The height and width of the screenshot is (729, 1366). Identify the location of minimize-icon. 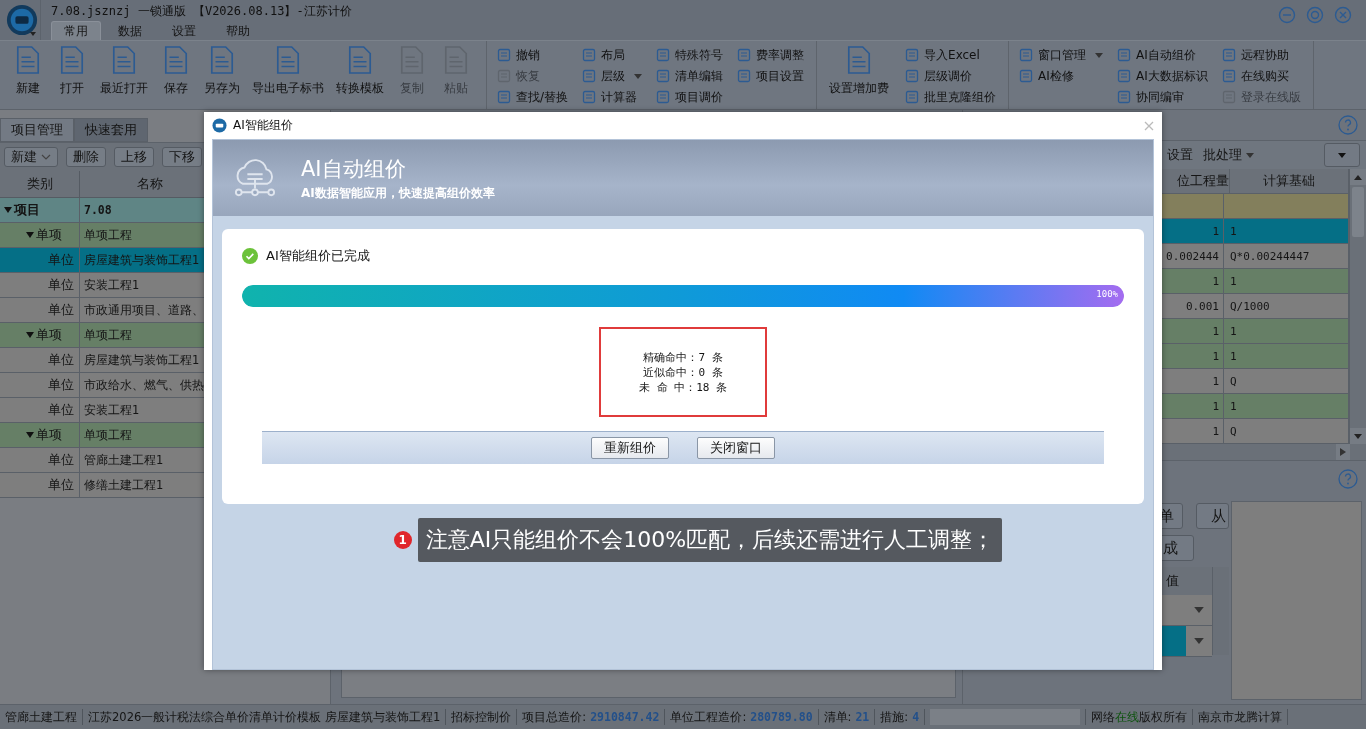
(1287, 15).